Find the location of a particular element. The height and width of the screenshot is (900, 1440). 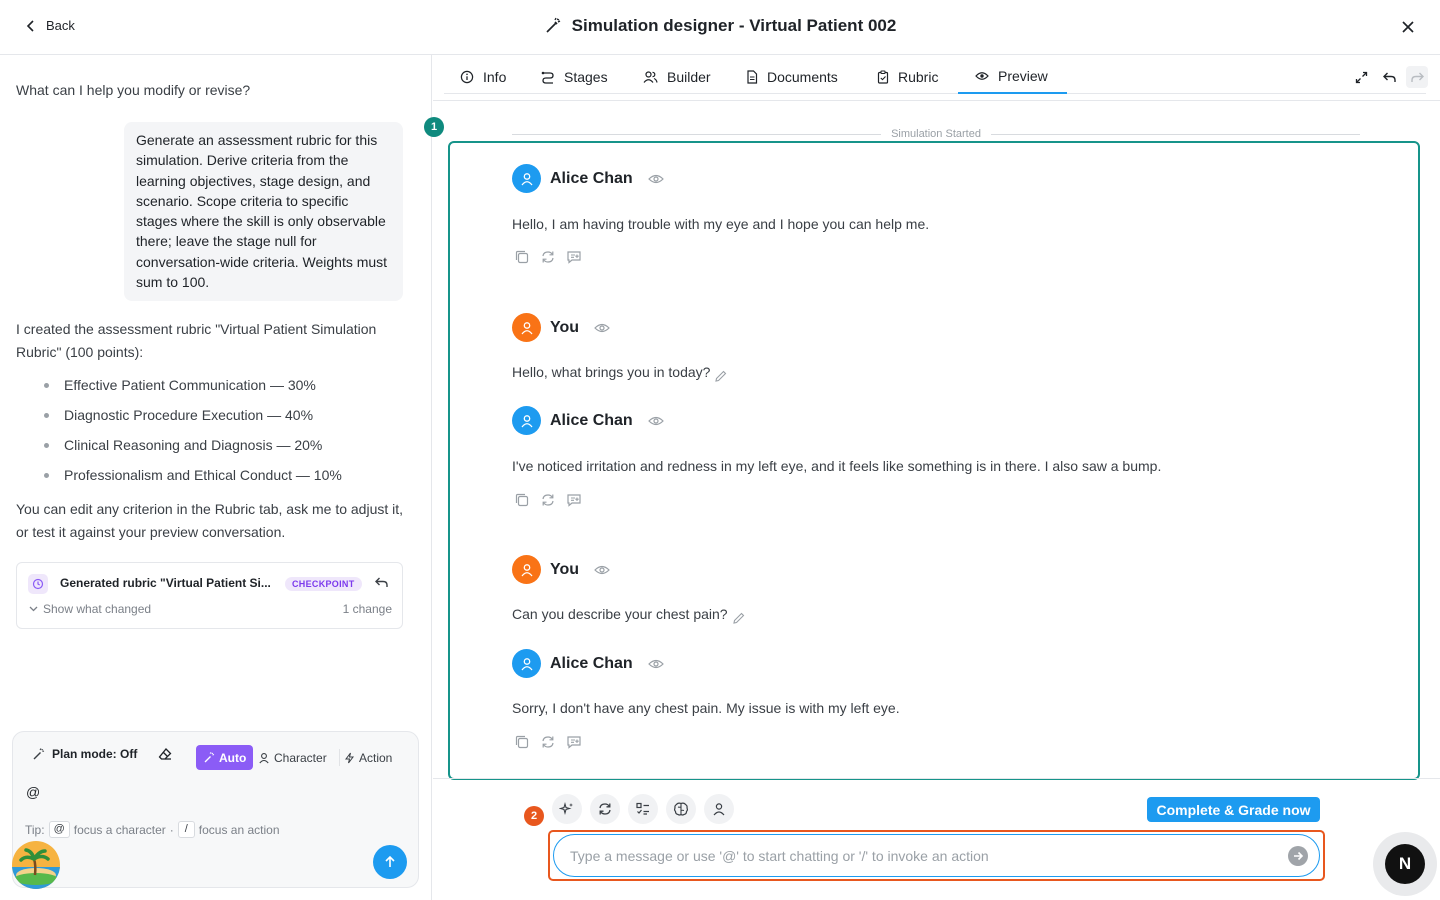

tip-key: @ is located at coordinates (59, 829).